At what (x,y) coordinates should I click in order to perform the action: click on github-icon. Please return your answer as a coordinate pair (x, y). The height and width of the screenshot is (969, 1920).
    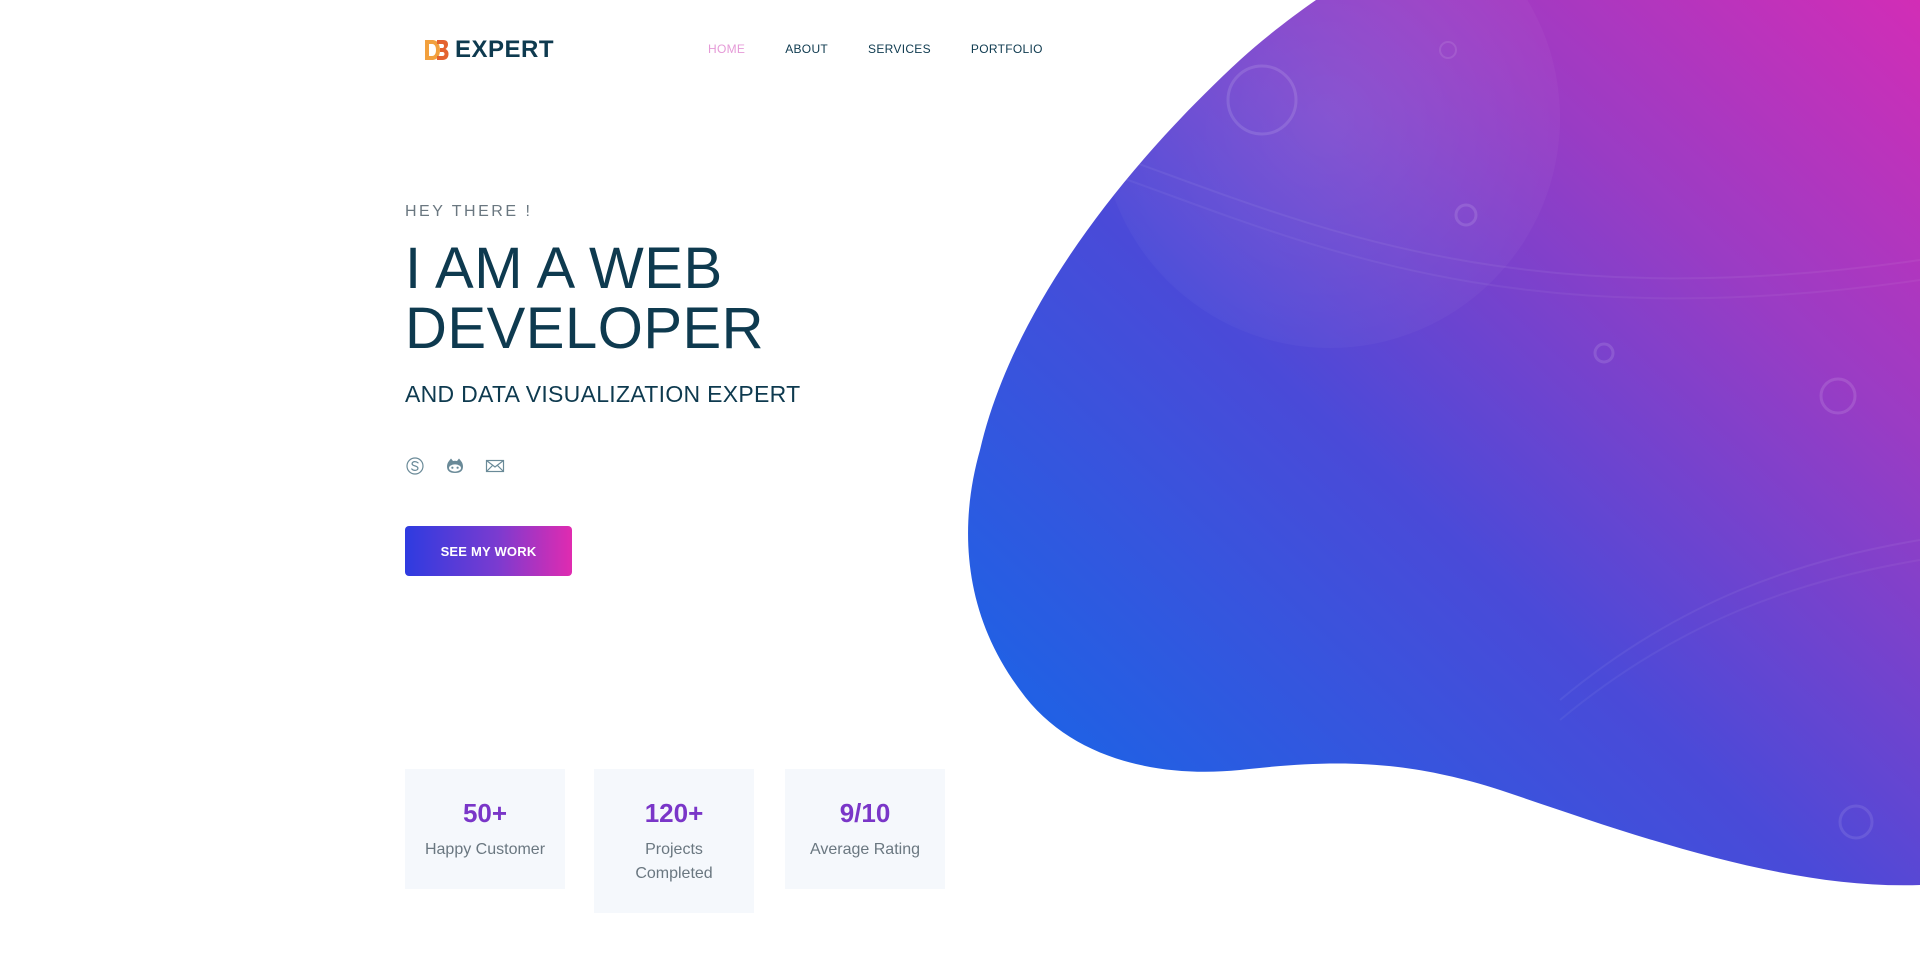
    Looking at the image, I should click on (455, 466).